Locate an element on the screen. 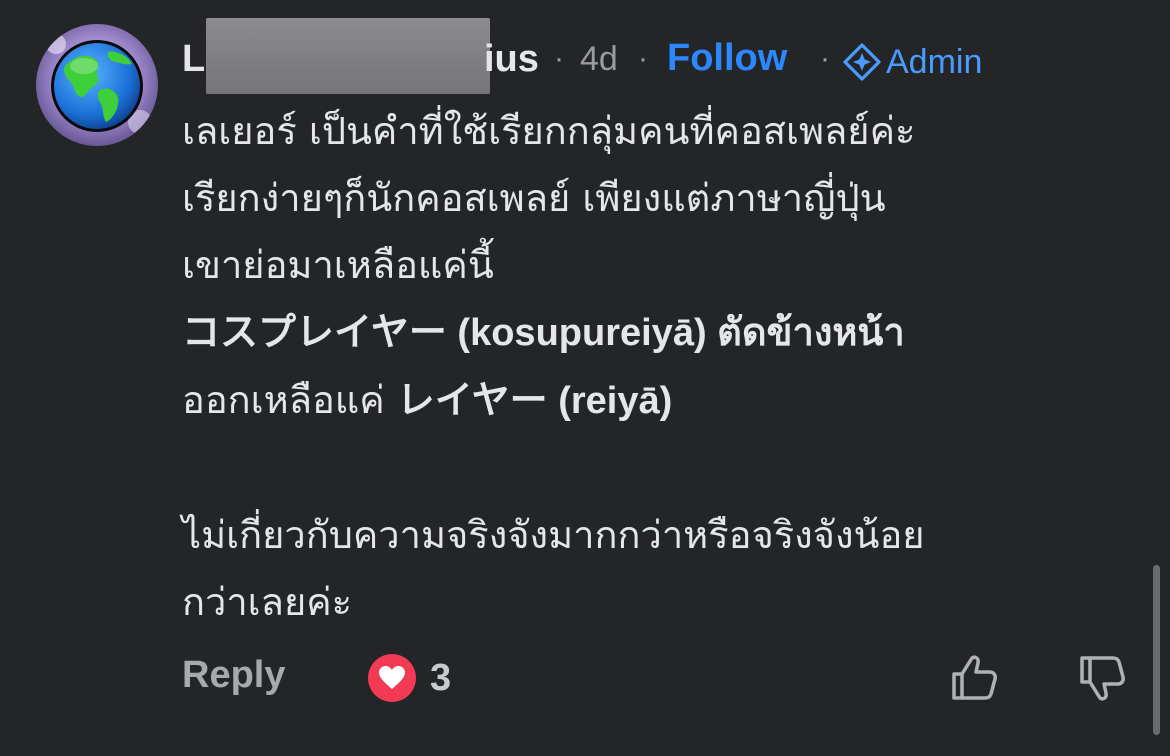 The width and height of the screenshot is (1170, 756). downvote-button is located at coordinates (1102, 680).